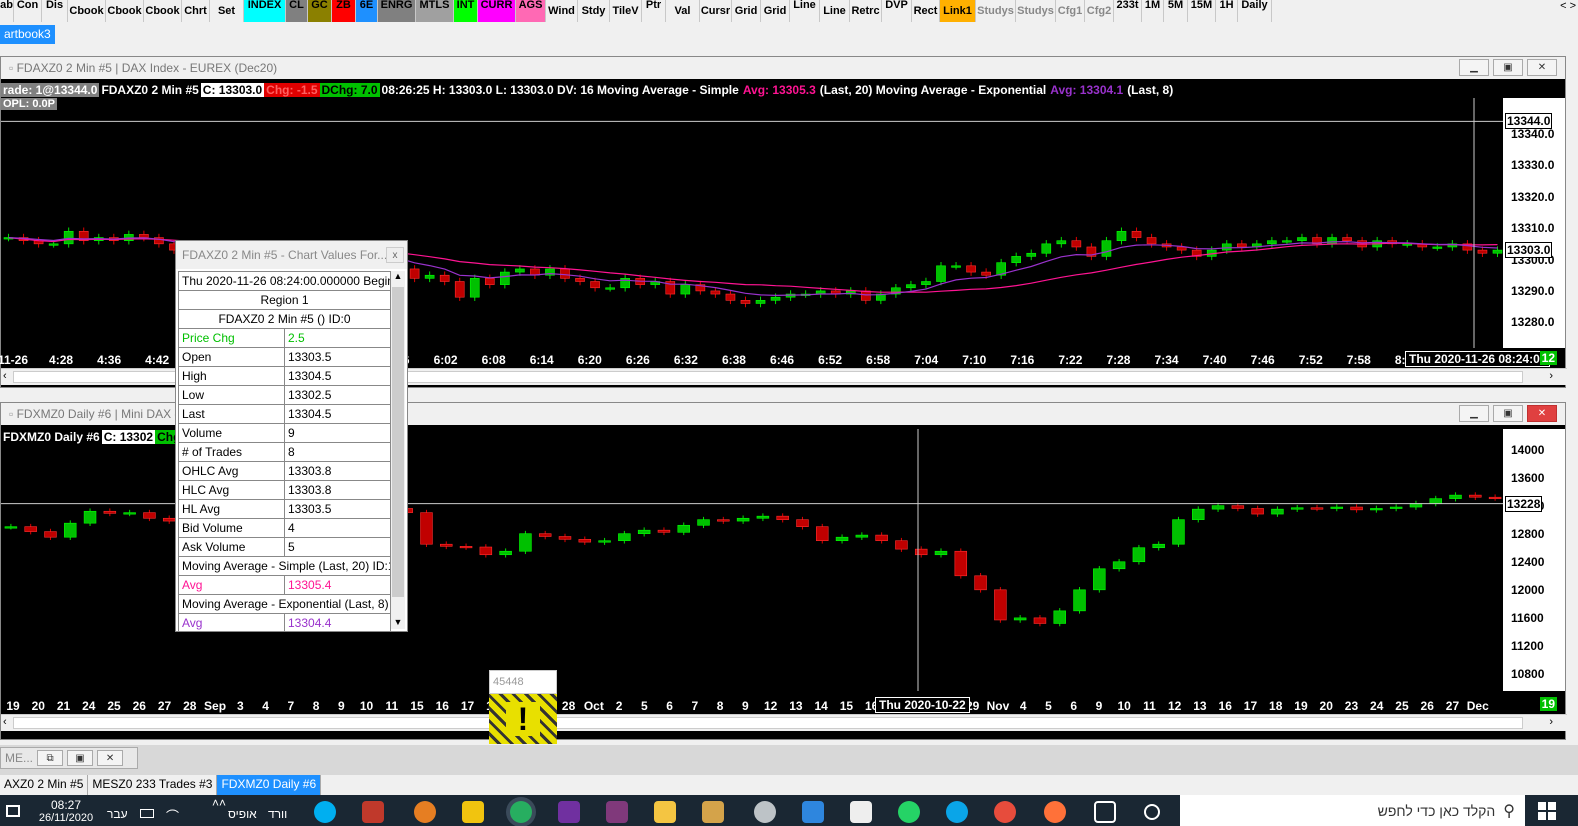 The width and height of the screenshot is (1578, 826). What do you see at coordinates (196, 11) in the screenshot?
I see `toolbar-button-chrt-6: Chrt` at bounding box center [196, 11].